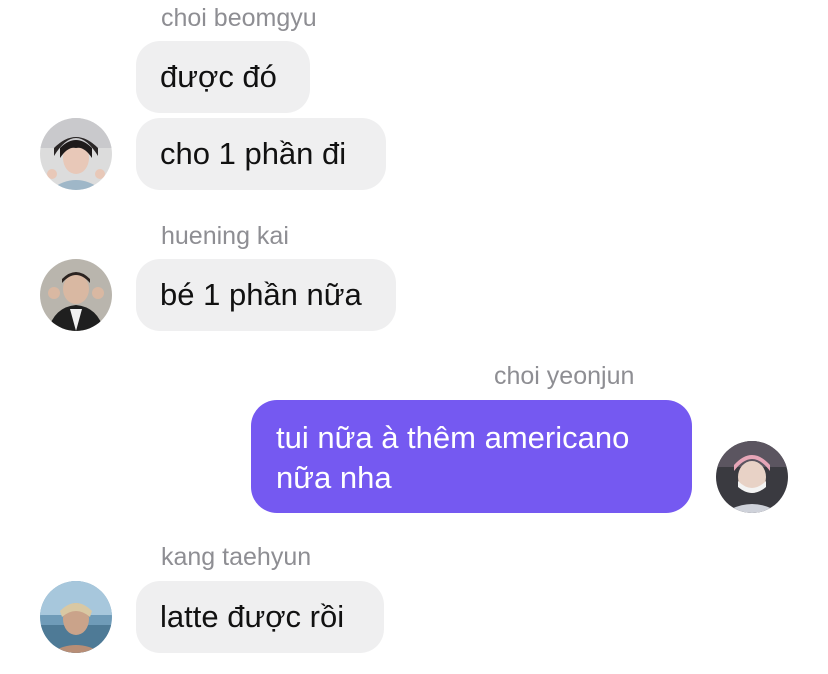 The height and width of the screenshot is (674, 828). I want to click on avatar-taehyun, so click(76, 617).